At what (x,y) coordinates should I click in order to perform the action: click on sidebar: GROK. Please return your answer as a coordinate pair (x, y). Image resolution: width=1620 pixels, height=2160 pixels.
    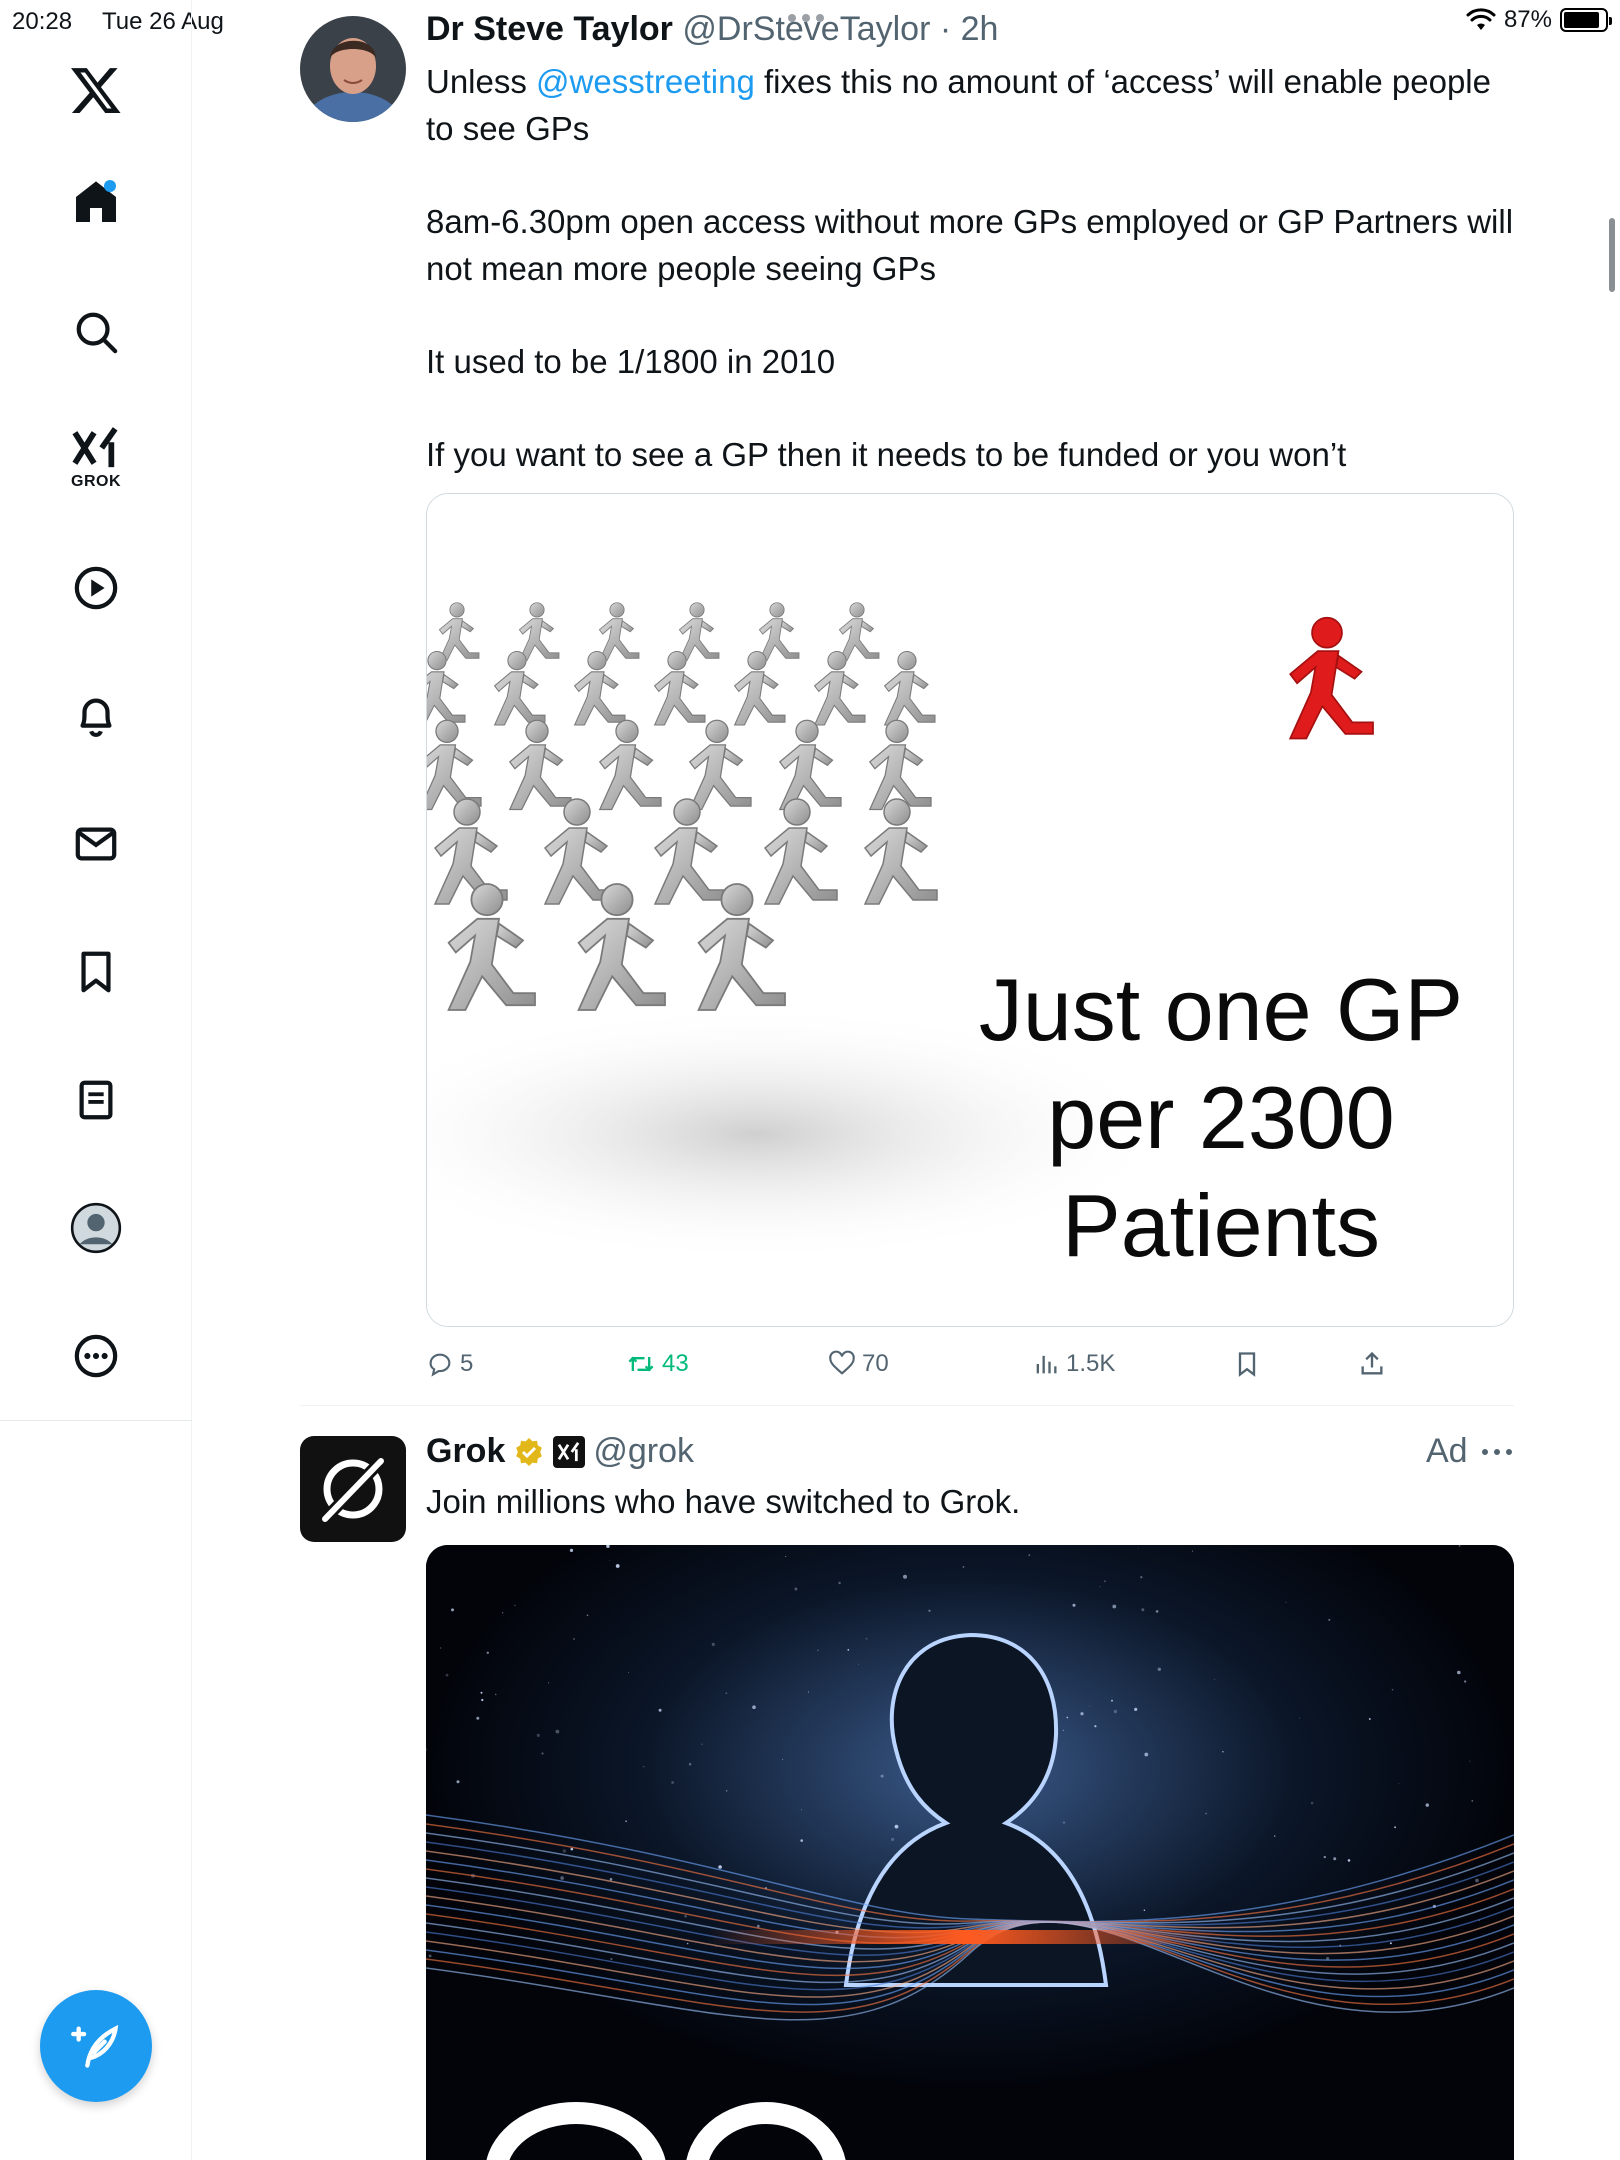
    Looking at the image, I should click on (96, 1080).